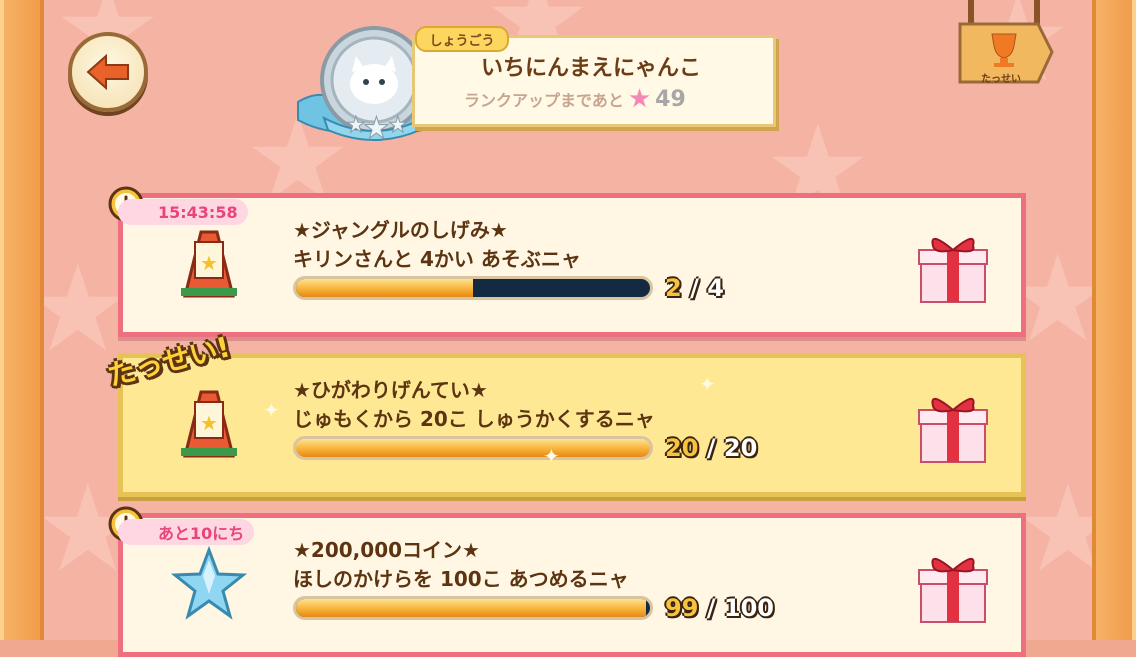  Describe the element at coordinates (1001, 79) in the screenshot. I see `achievements-label: たっせい` at that location.